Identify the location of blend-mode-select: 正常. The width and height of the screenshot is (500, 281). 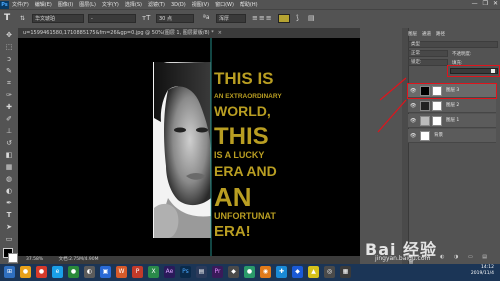
(428, 53).